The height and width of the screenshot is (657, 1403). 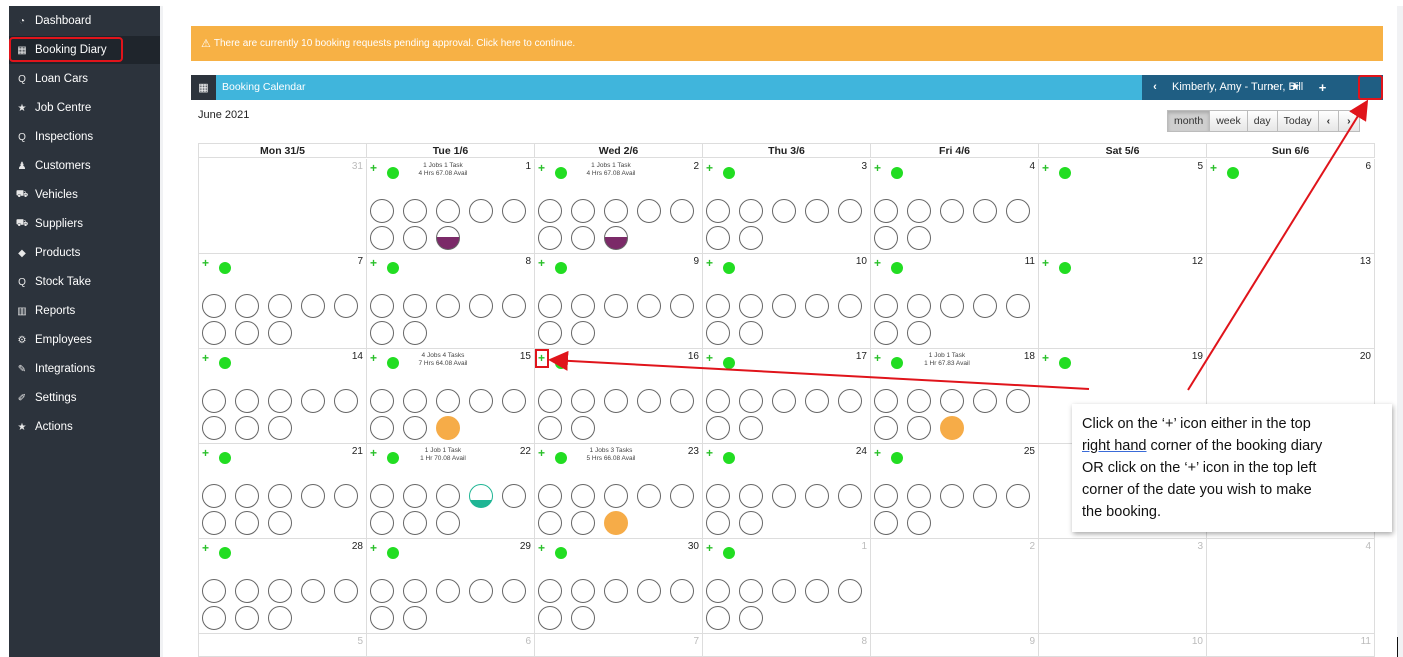 I want to click on arrow-to-day-plus, so click(x=819, y=370).